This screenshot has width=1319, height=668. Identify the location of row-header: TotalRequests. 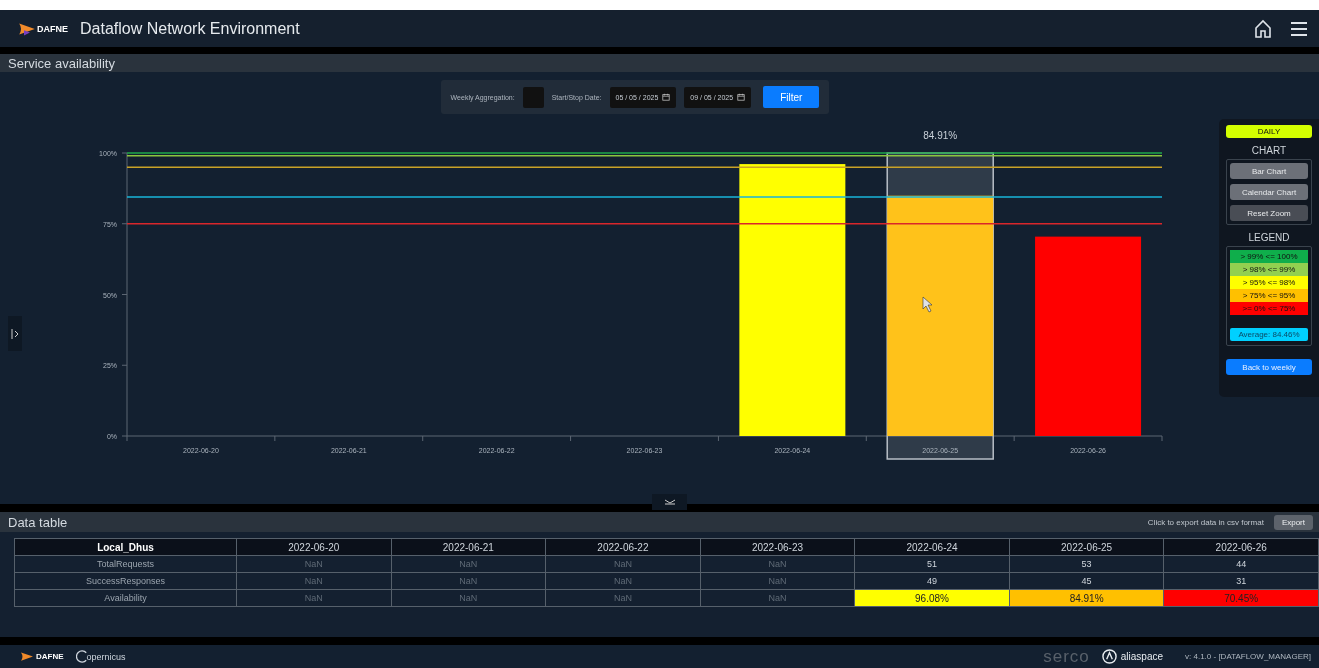
(125, 564).